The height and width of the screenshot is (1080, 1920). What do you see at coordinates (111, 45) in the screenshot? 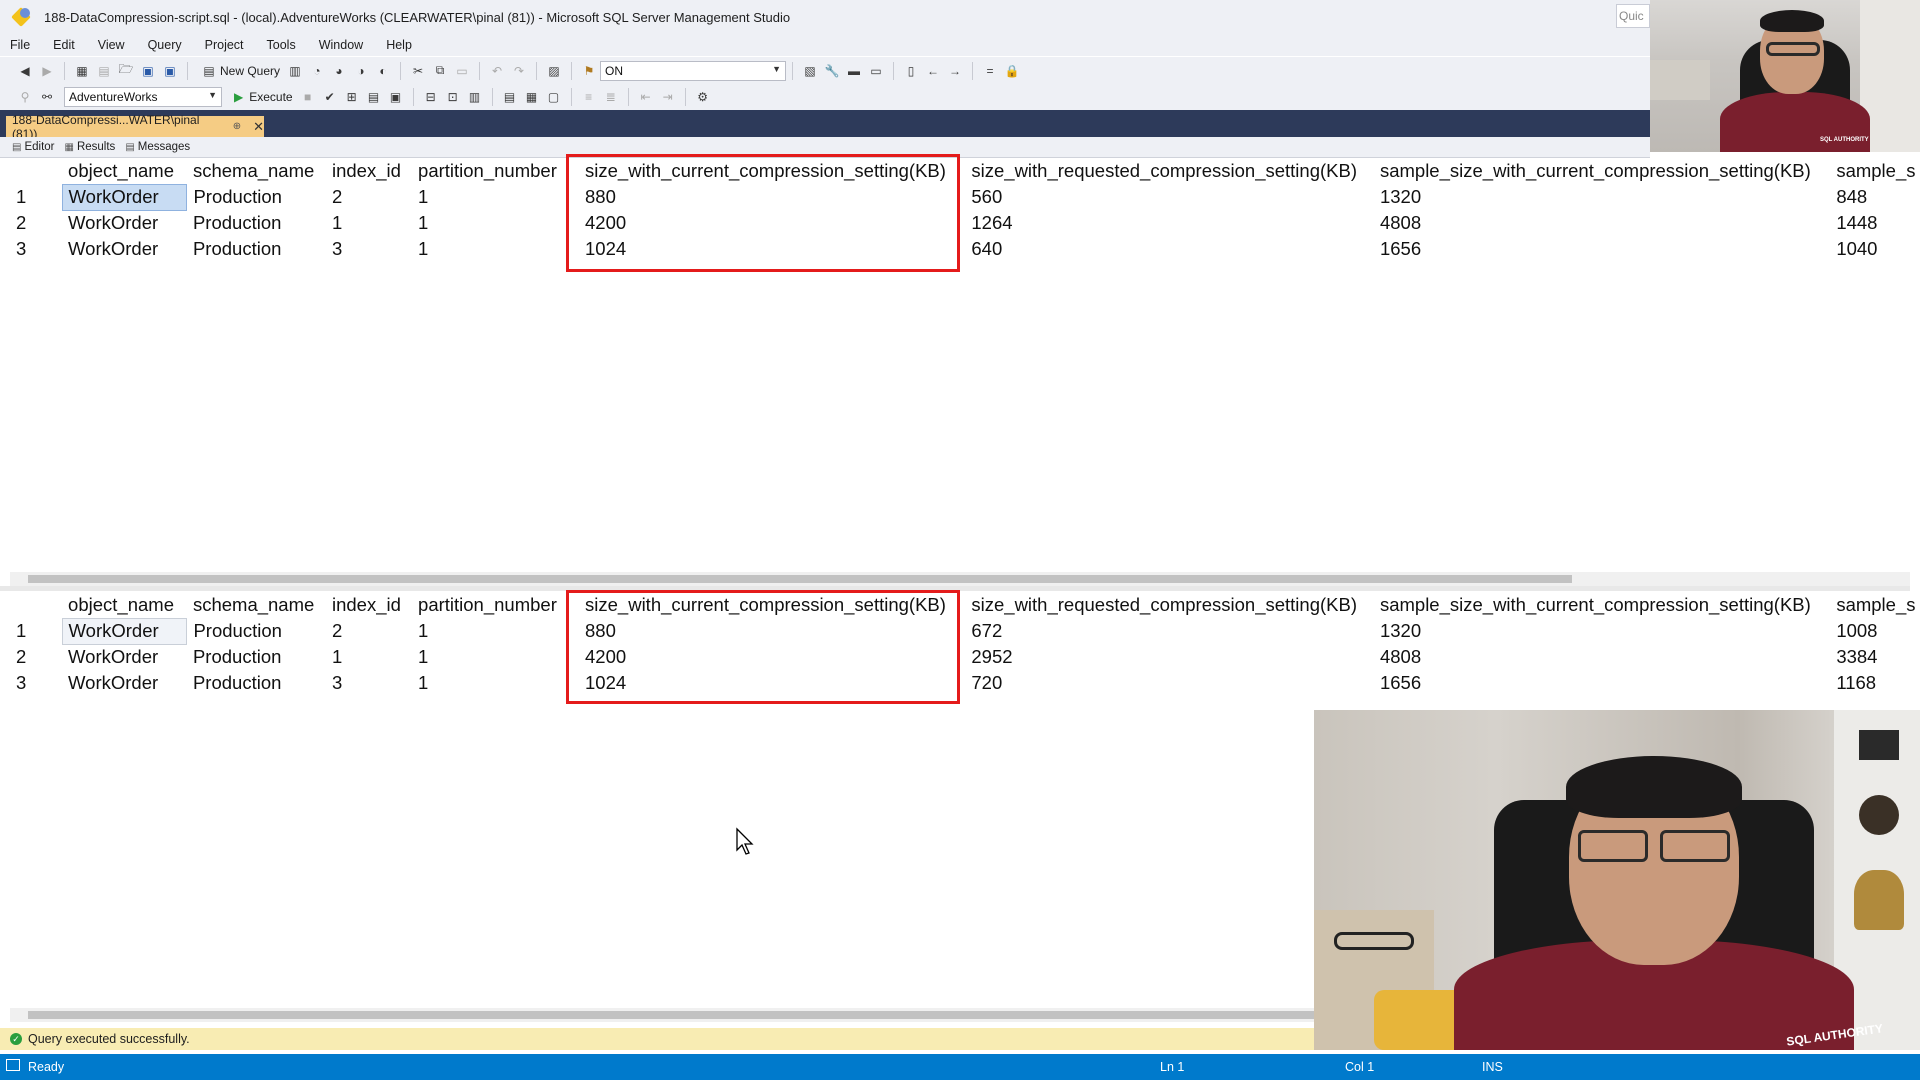
I see `menu-view: View` at bounding box center [111, 45].